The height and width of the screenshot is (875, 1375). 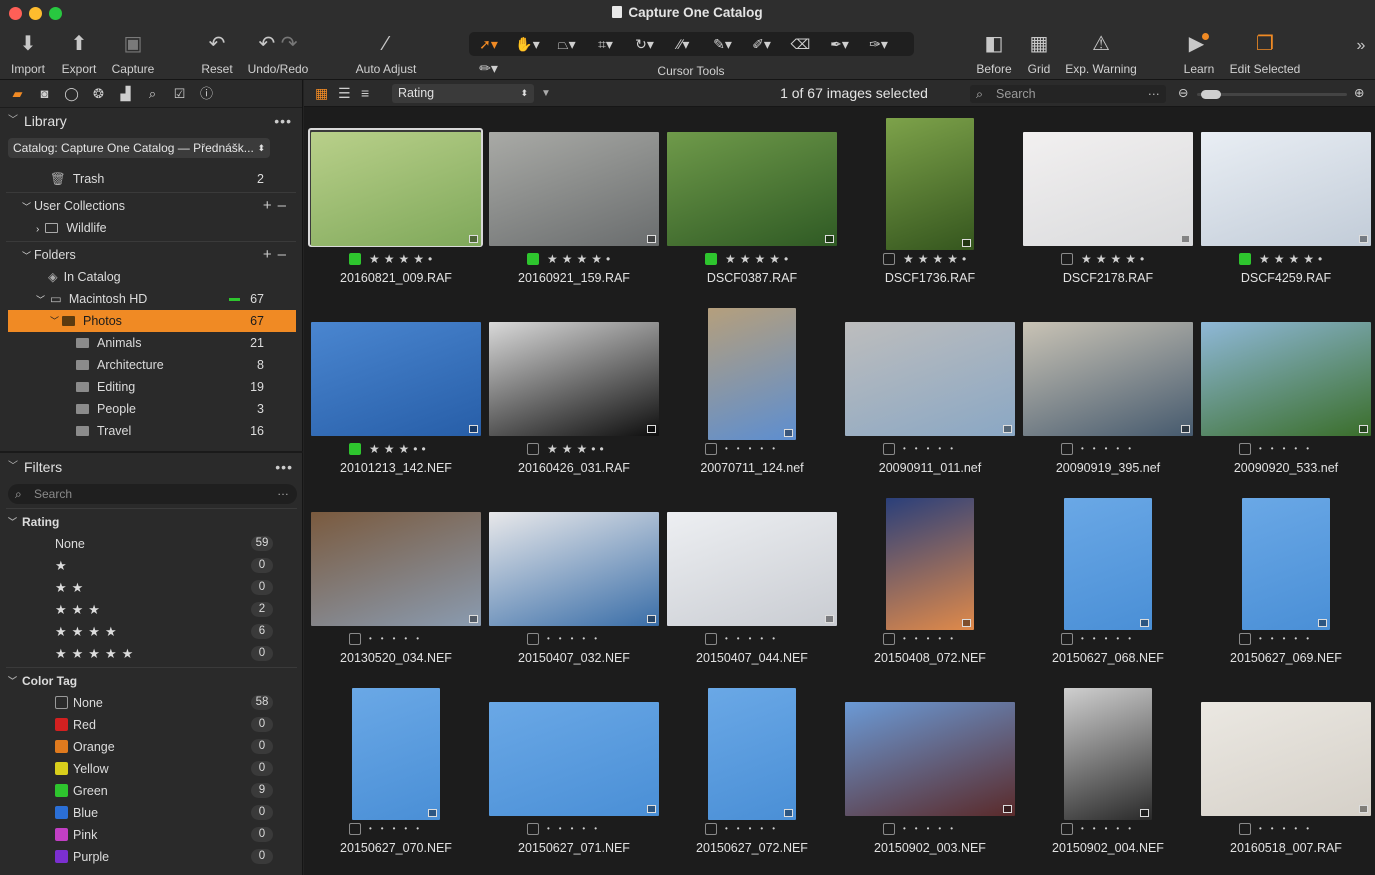 I want to click on color-tag-filter-item: Pink 0, so click(x=151, y=835).